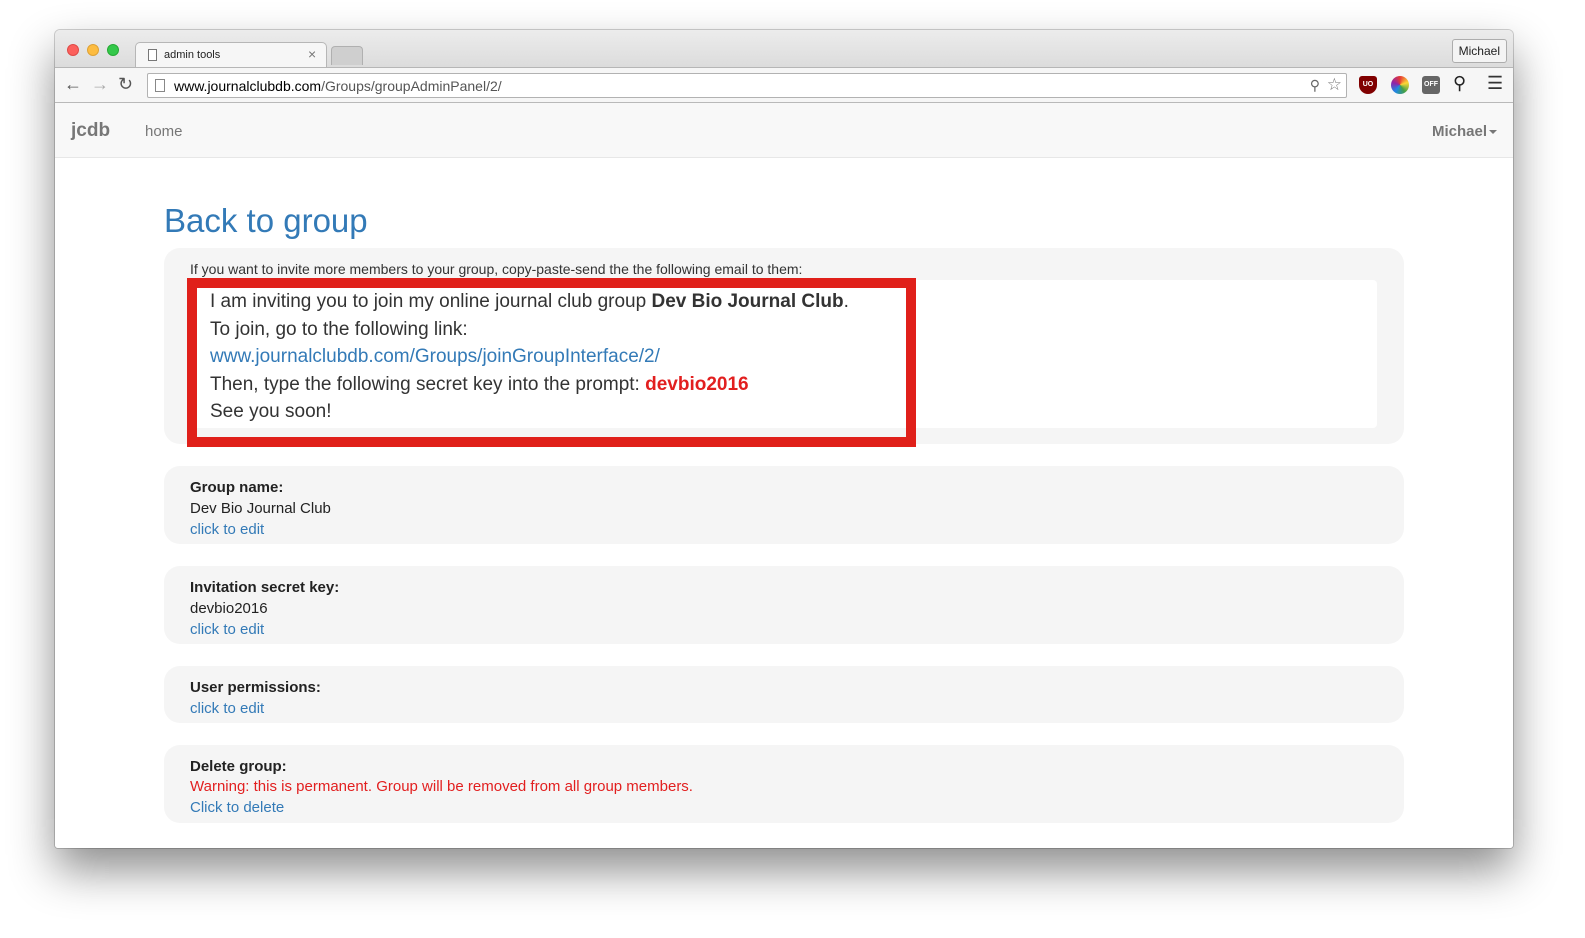 The height and width of the screenshot is (938, 1585). What do you see at coordinates (248, 86) in the screenshot?
I see `url-host: www.journalclubdb.com` at bounding box center [248, 86].